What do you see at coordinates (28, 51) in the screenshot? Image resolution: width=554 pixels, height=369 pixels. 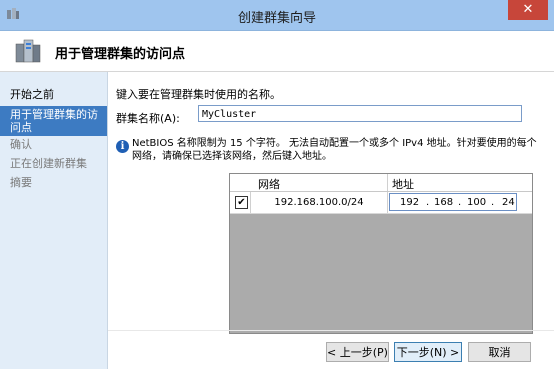 I see `cluster-servers-icon` at bounding box center [28, 51].